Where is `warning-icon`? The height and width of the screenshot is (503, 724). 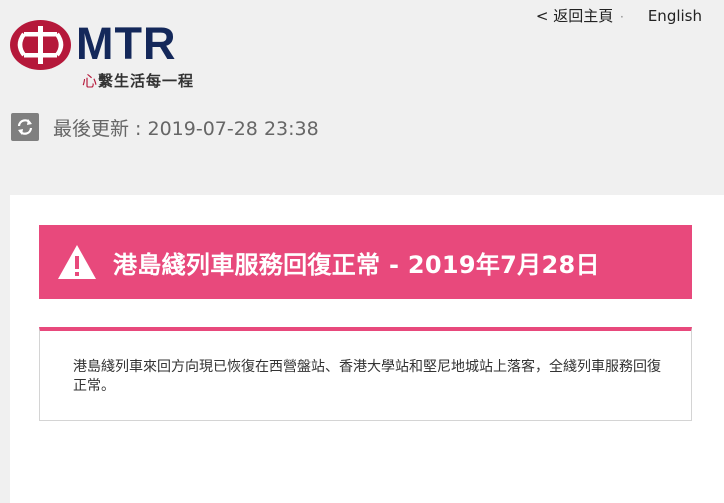
warning-icon is located at coordinates (77, 262).